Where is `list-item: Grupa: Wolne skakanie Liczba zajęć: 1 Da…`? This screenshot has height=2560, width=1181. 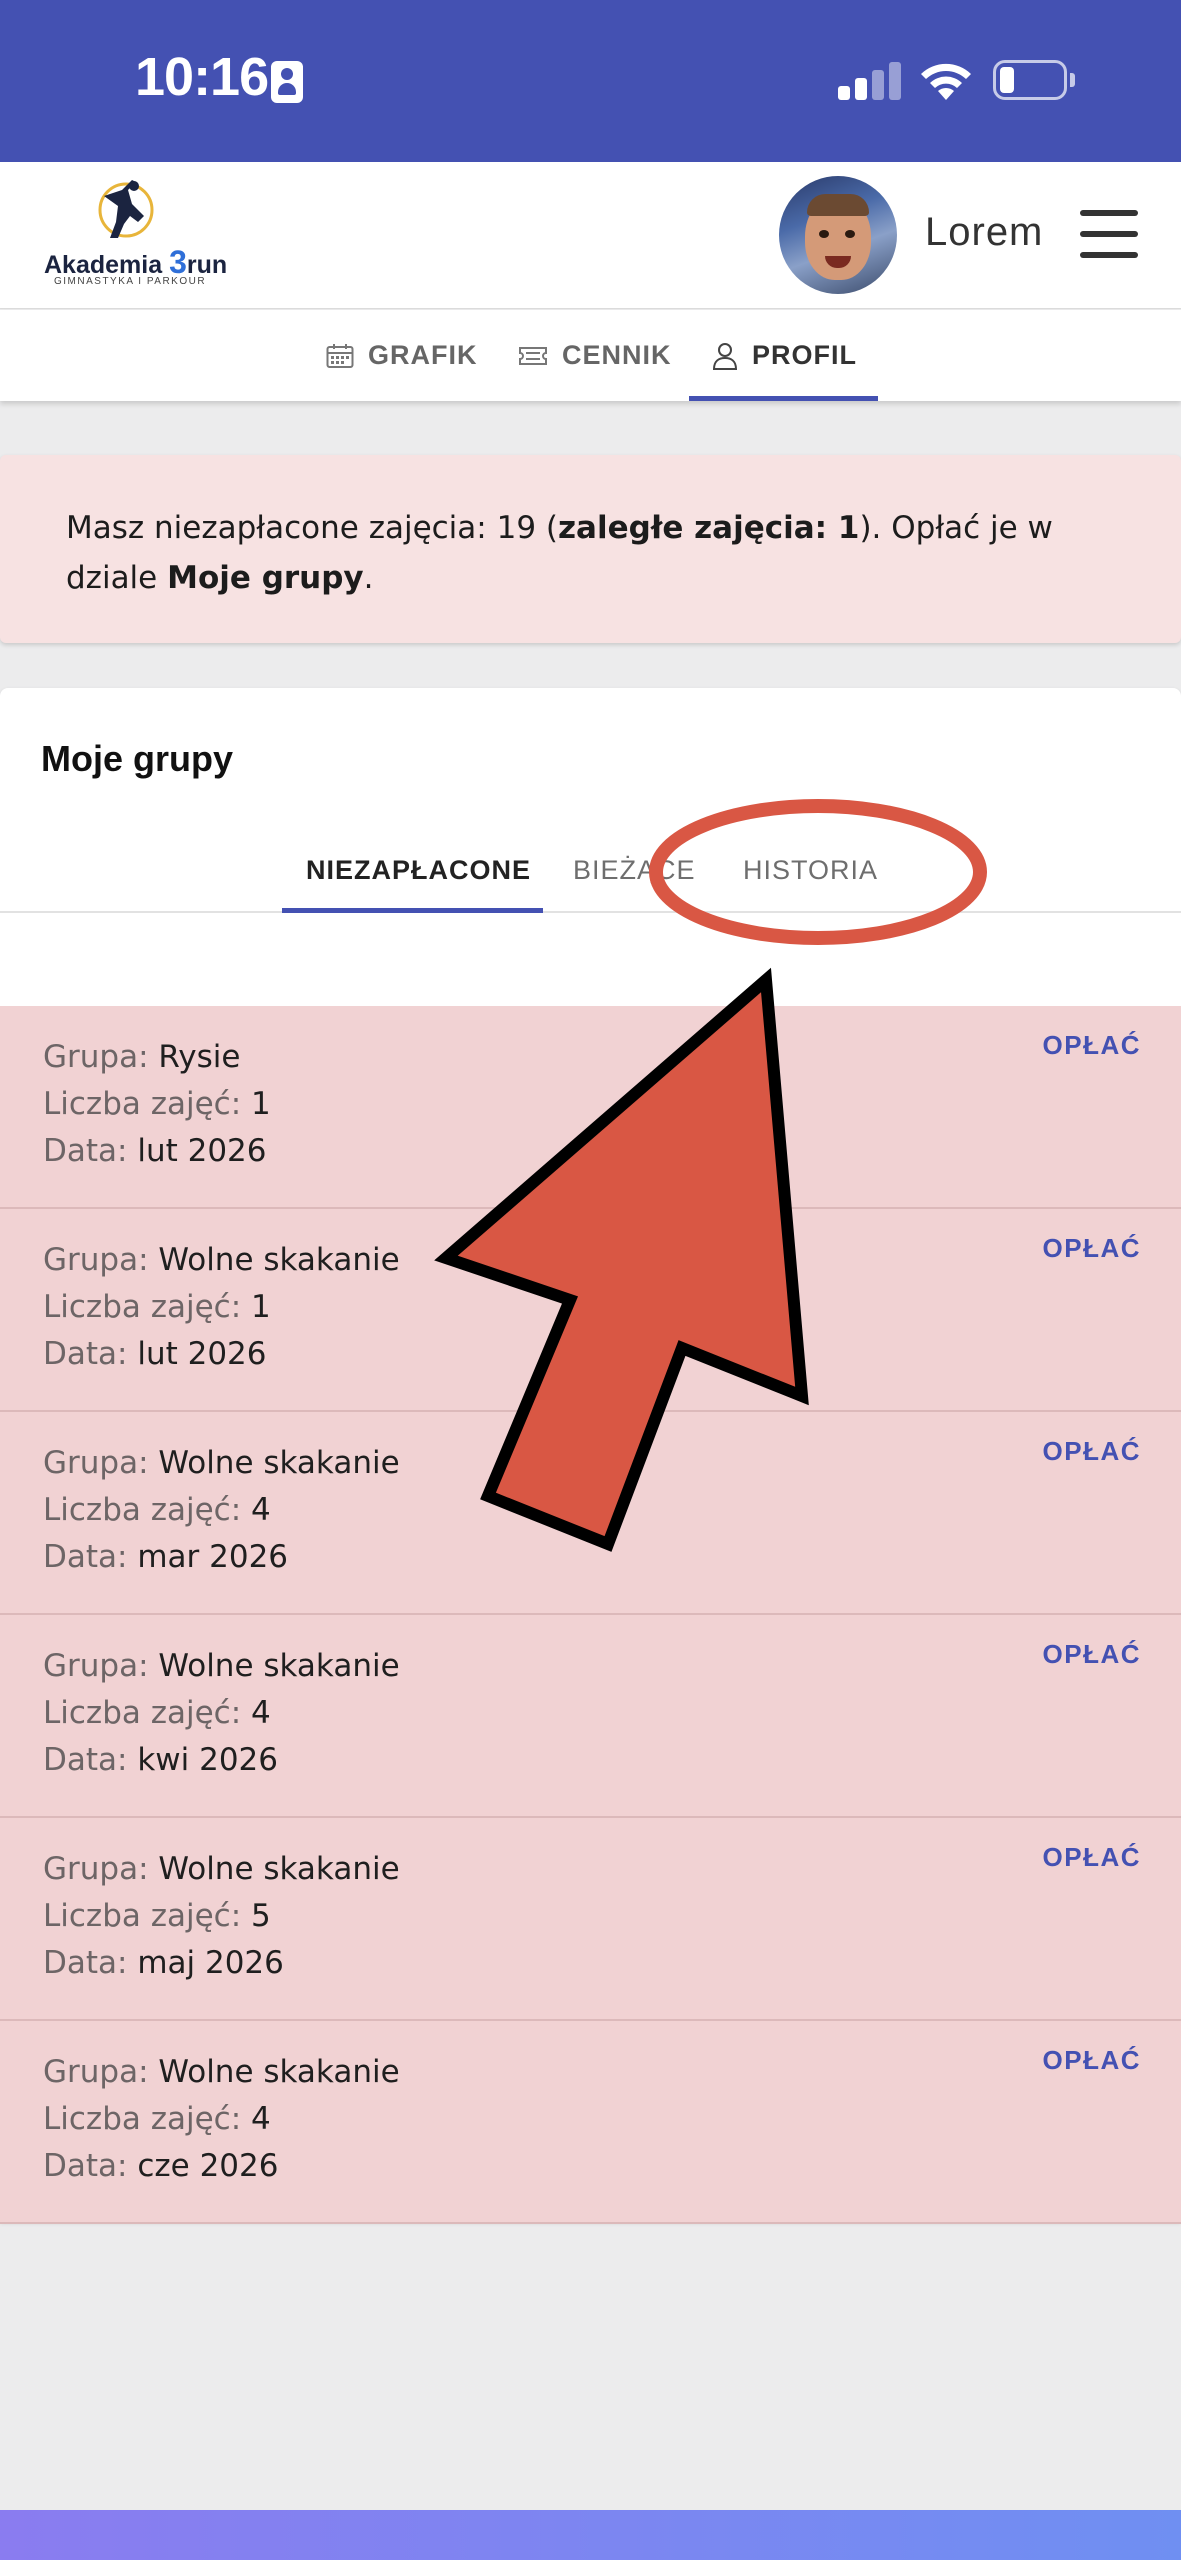
list-item: Grupa: Wolne skakanie Liczba zajęć: 1 Da… is located at coordinates (590, 1310).